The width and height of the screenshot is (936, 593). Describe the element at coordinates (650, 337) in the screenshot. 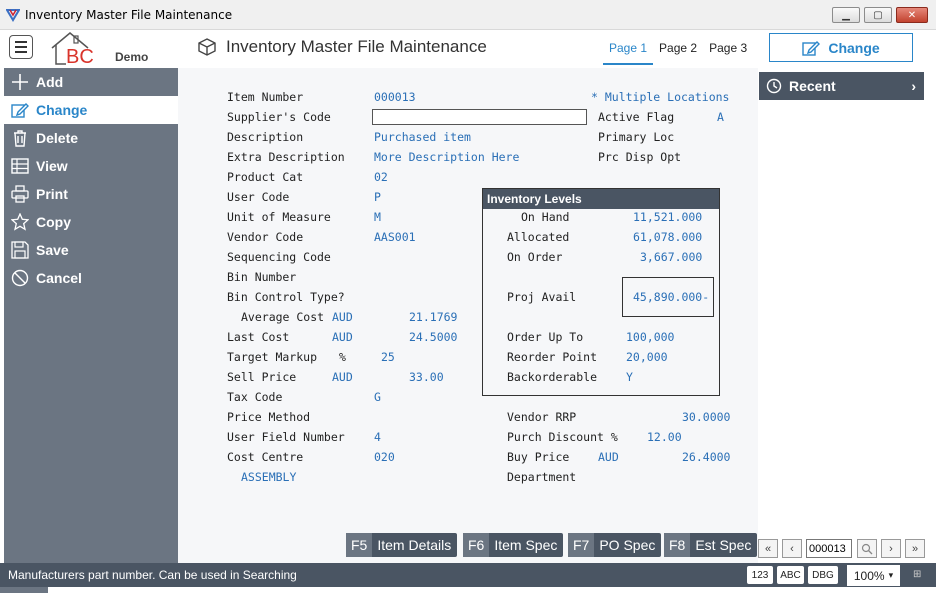

I see `order-up-to-value: 100,000` at that location.